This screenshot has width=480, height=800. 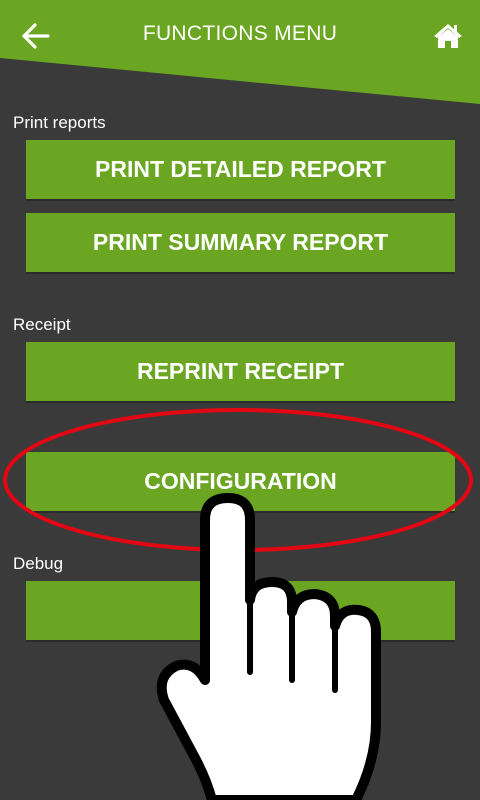 I want to click on page-title: FUNCTIONS MENU, so click(x=240, y=33).